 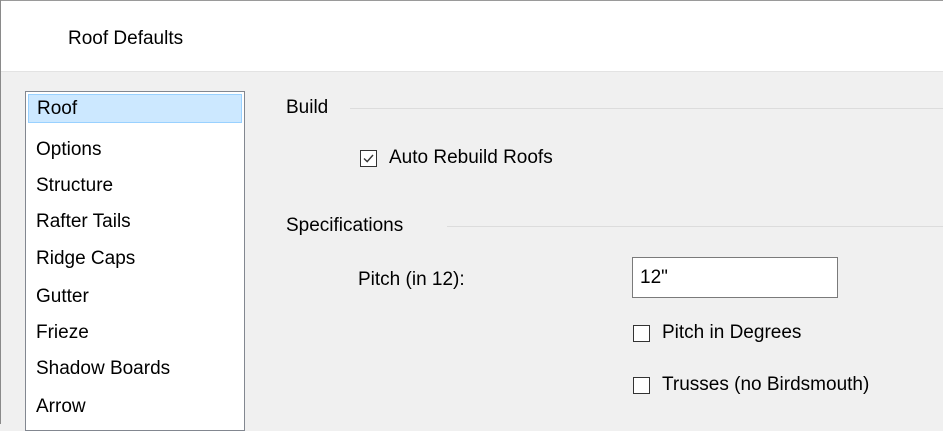 I want to click on category-item-roof: Roof, so click(x=135, y=108).